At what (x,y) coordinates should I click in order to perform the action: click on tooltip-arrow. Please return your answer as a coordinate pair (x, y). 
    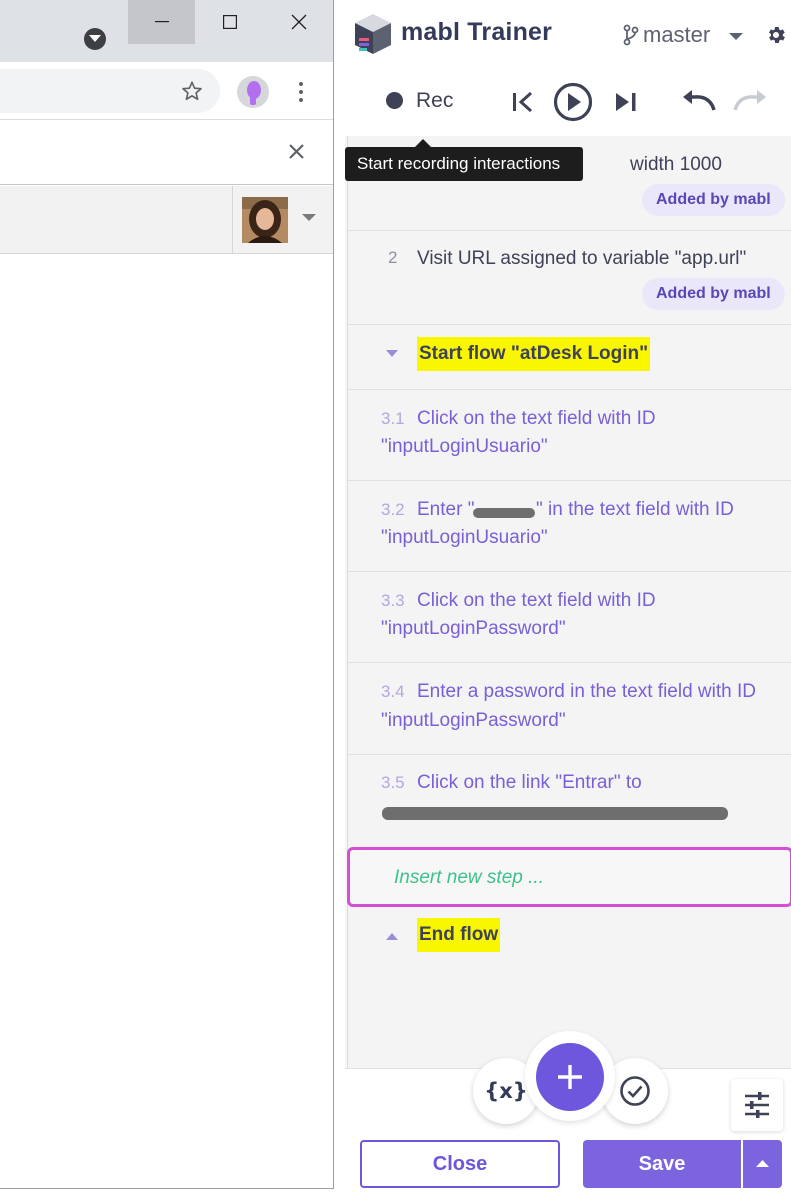
    Looking at the image, I should click on (423, 143).